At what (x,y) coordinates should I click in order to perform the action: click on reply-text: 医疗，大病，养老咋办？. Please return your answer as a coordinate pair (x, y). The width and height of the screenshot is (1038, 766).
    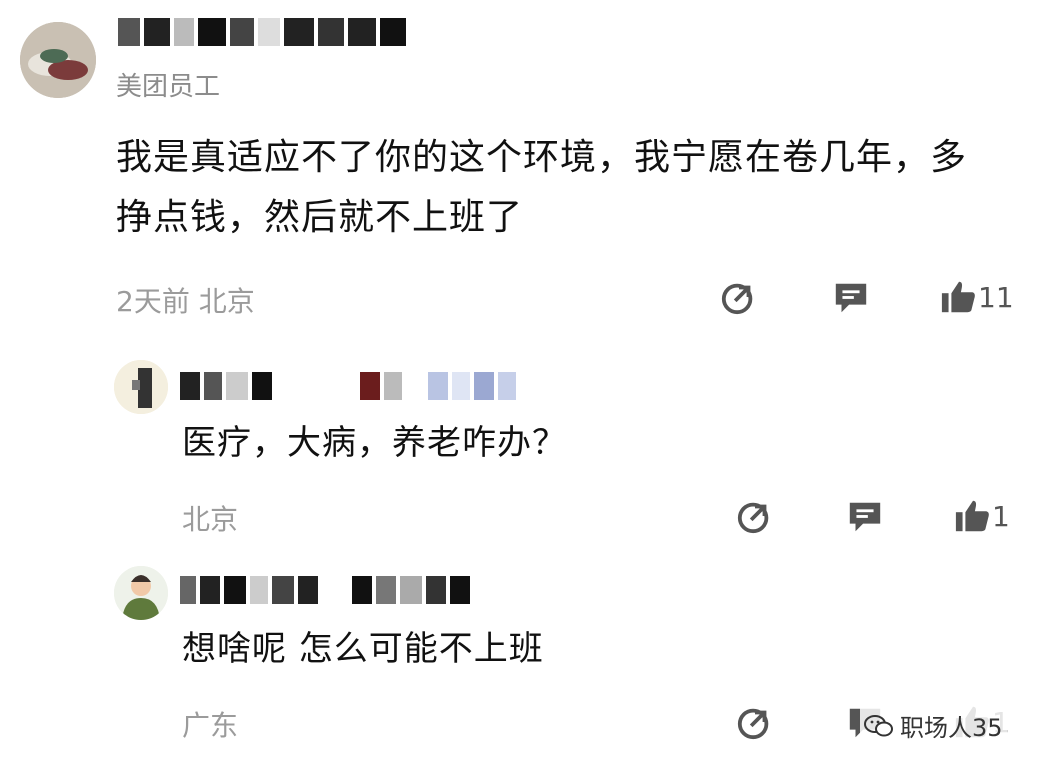
    Looking at the image, I should click on (374, 443).